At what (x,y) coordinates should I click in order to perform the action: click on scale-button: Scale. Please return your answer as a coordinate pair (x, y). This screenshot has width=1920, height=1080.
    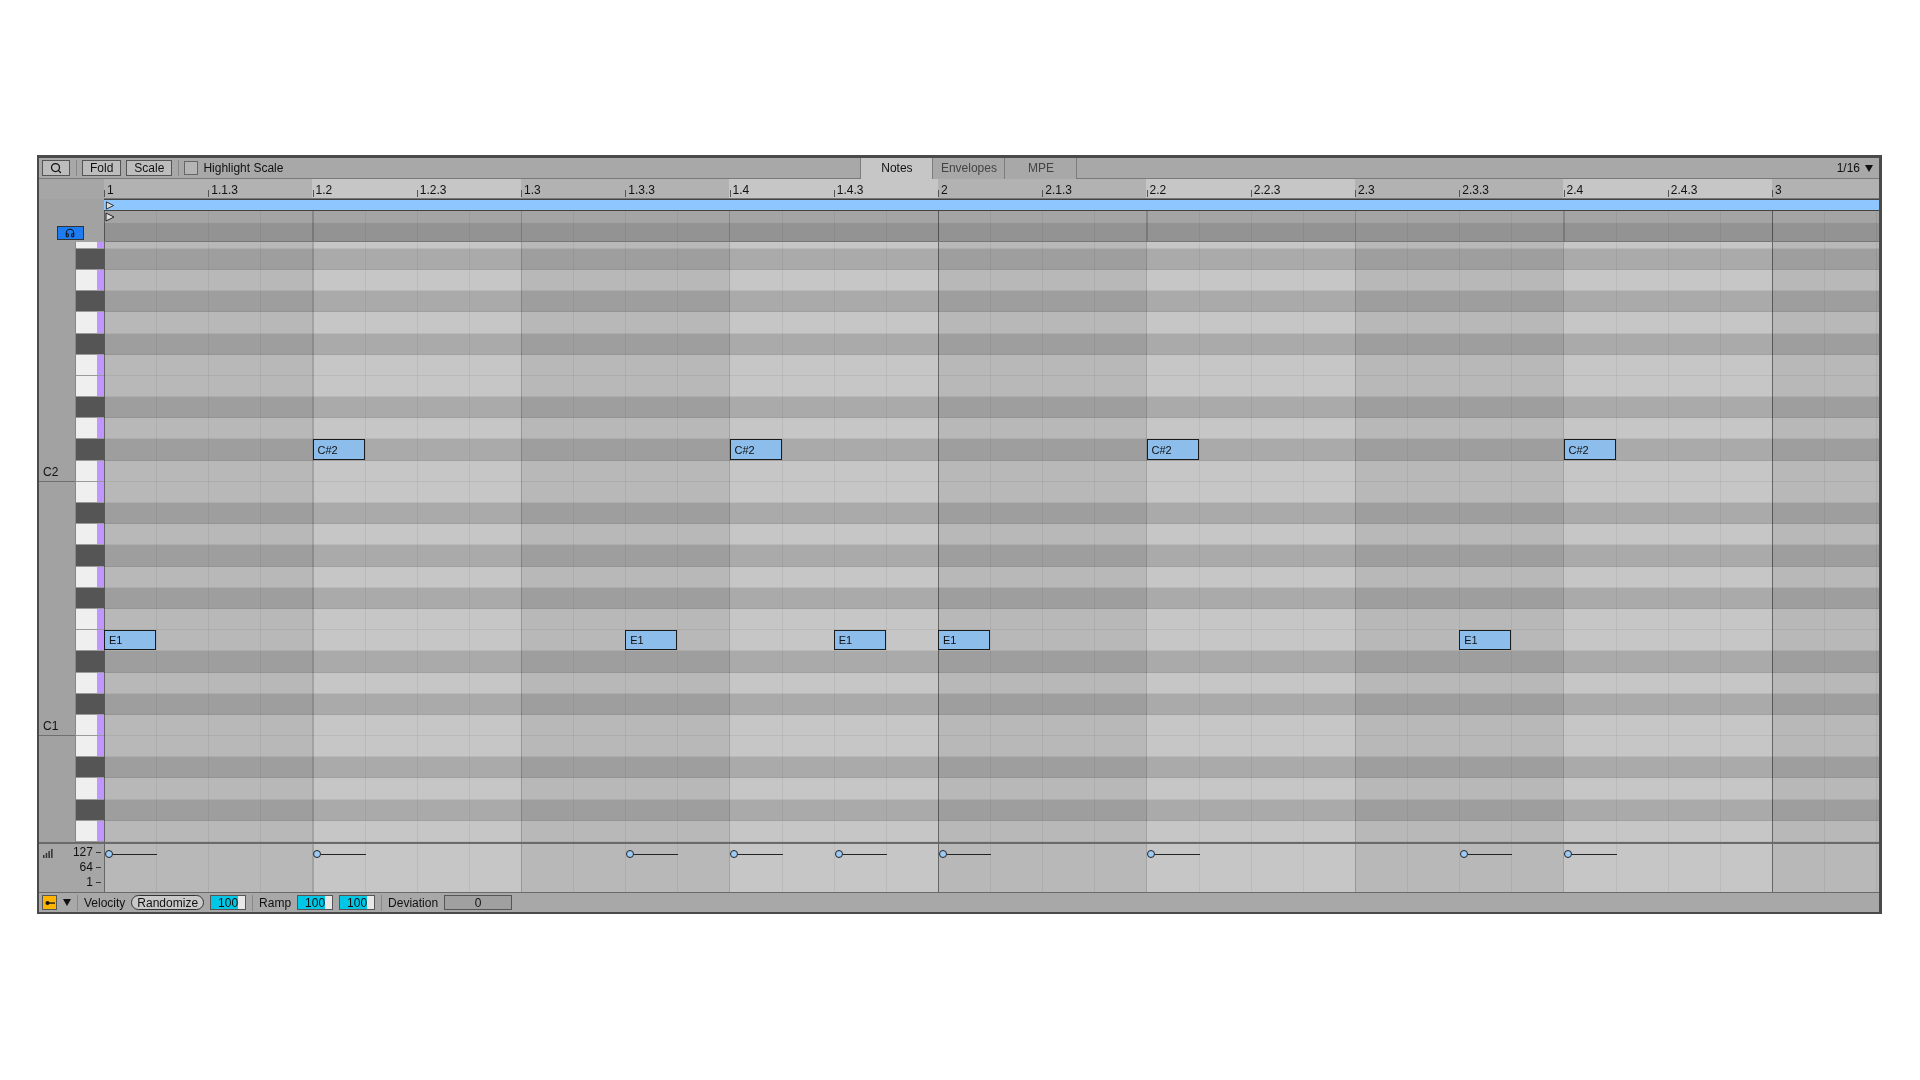
    Looking at the image, I should click on (149, 168).